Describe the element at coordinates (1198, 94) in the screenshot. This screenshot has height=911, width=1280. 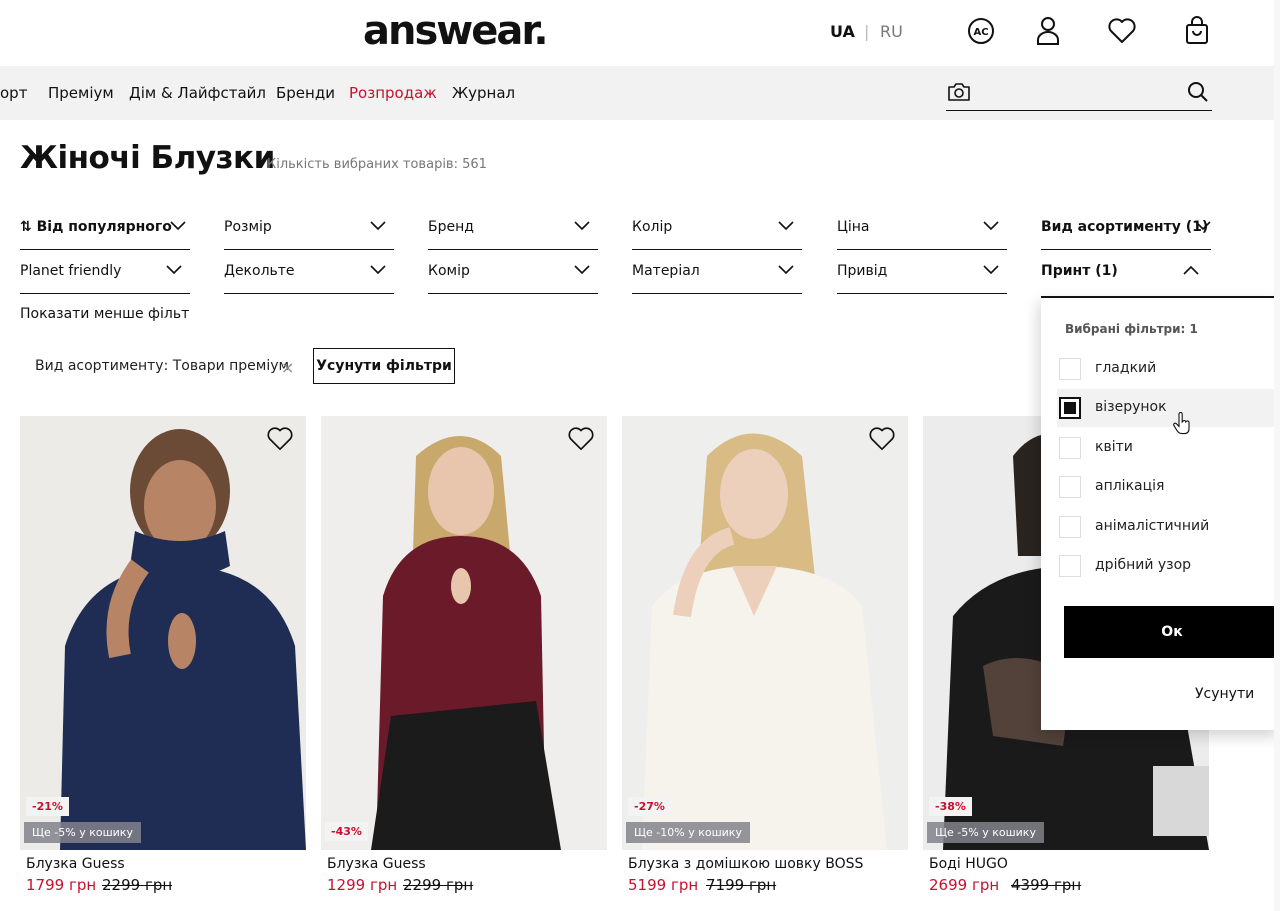
I see `search-icon` at that location.